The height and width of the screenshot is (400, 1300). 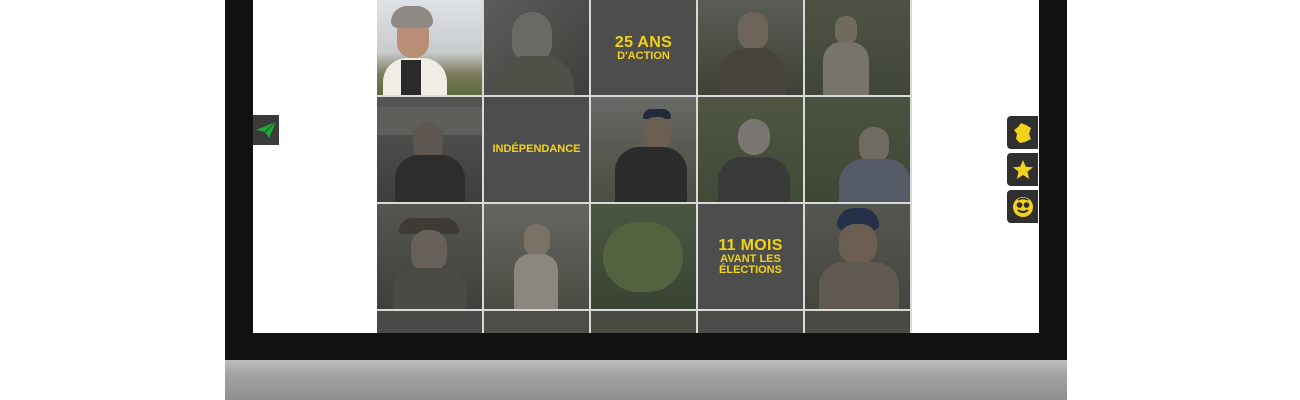 I want to click on mascot-button, so click(x=1022, y=206).